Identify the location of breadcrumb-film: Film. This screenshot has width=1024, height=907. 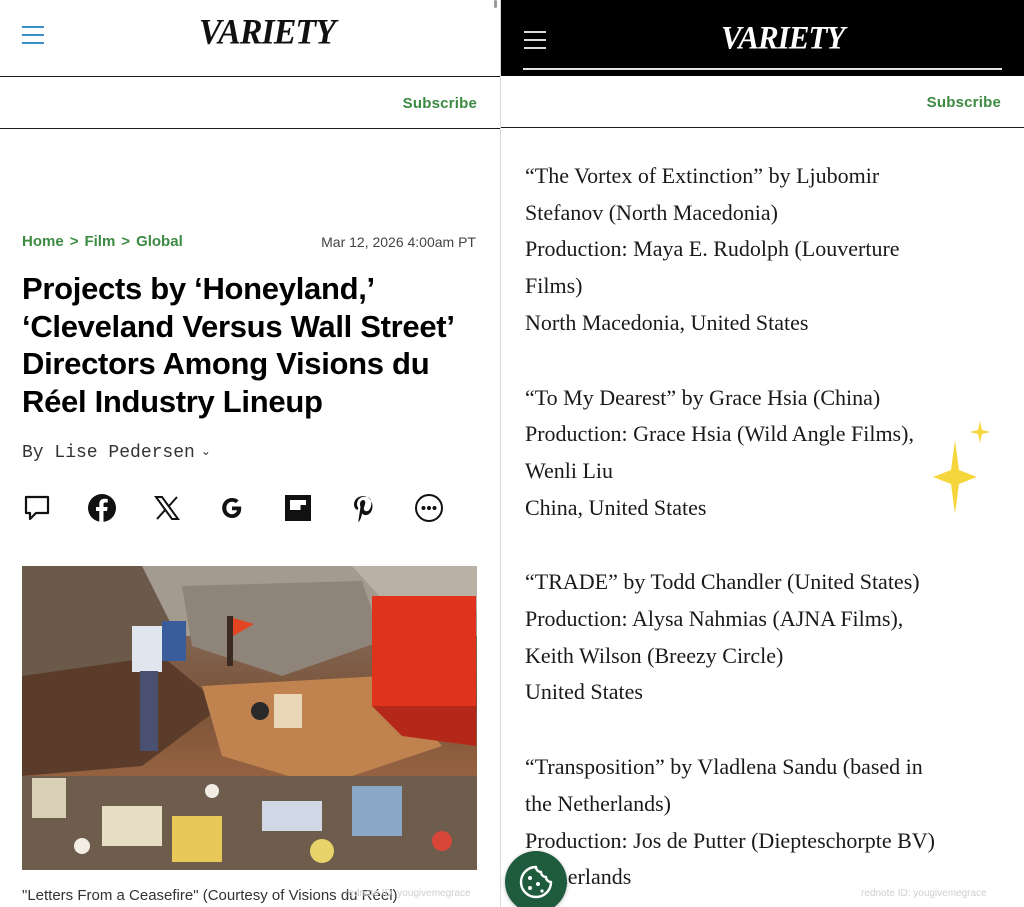
(99, 241).